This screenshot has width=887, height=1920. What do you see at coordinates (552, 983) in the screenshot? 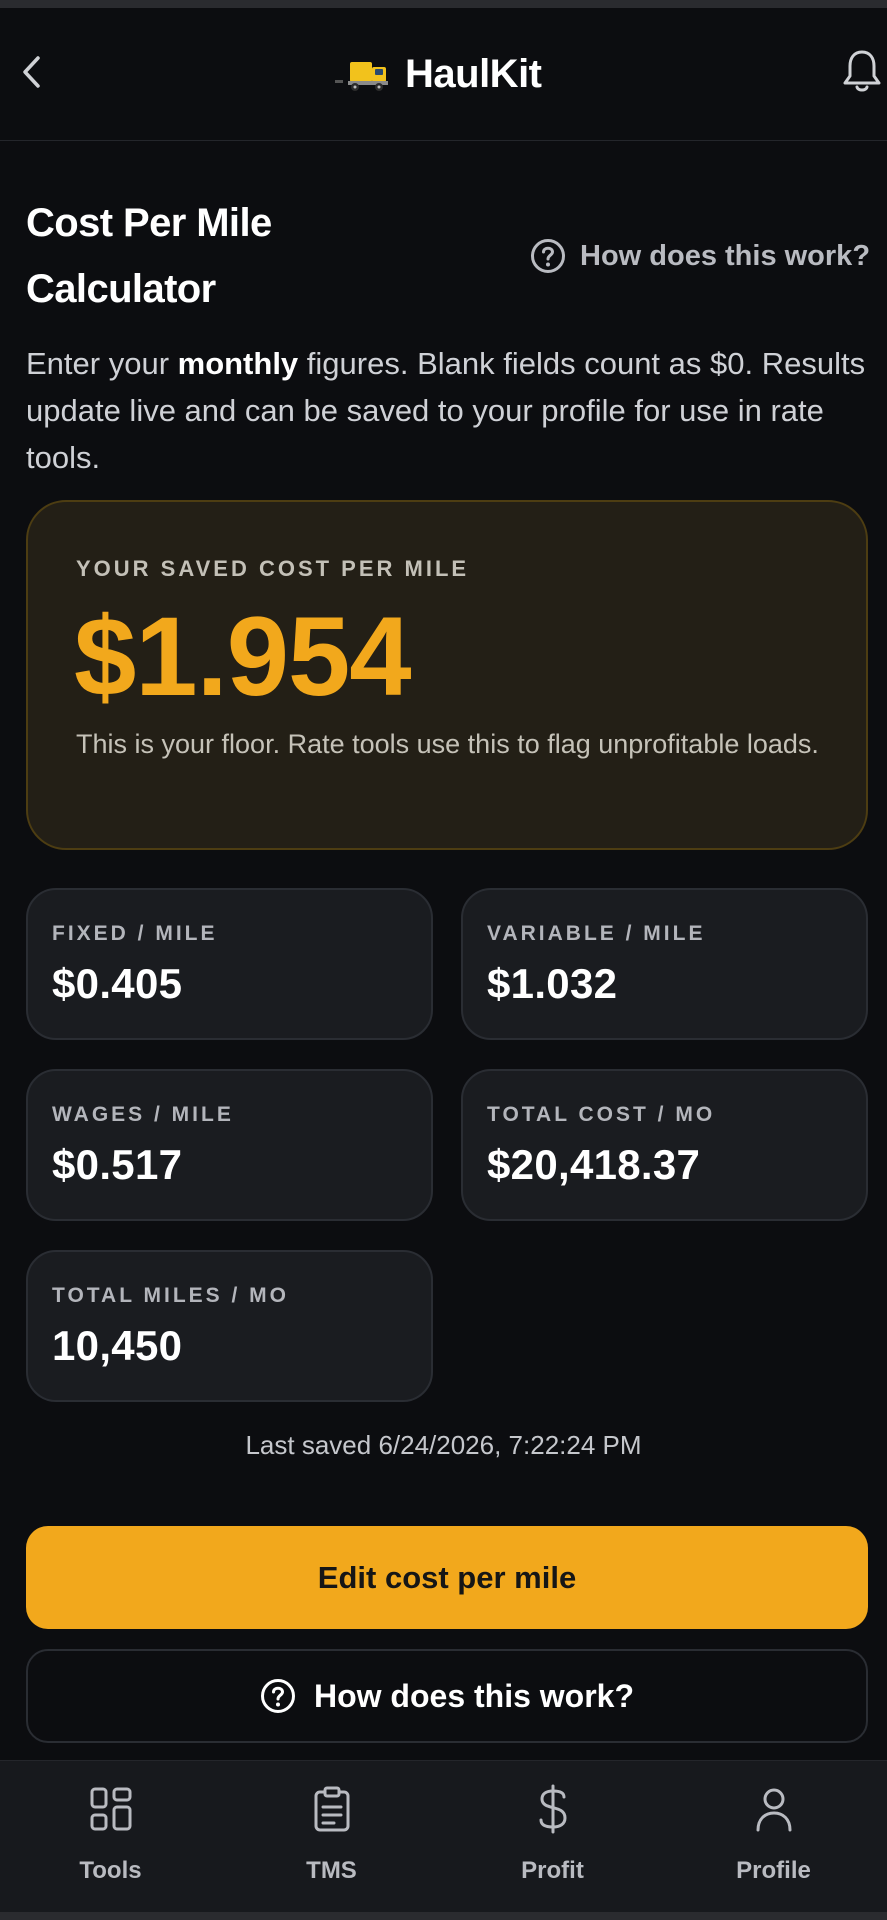
I see `stat-value: $1.032` at bounding box center [552, 983].